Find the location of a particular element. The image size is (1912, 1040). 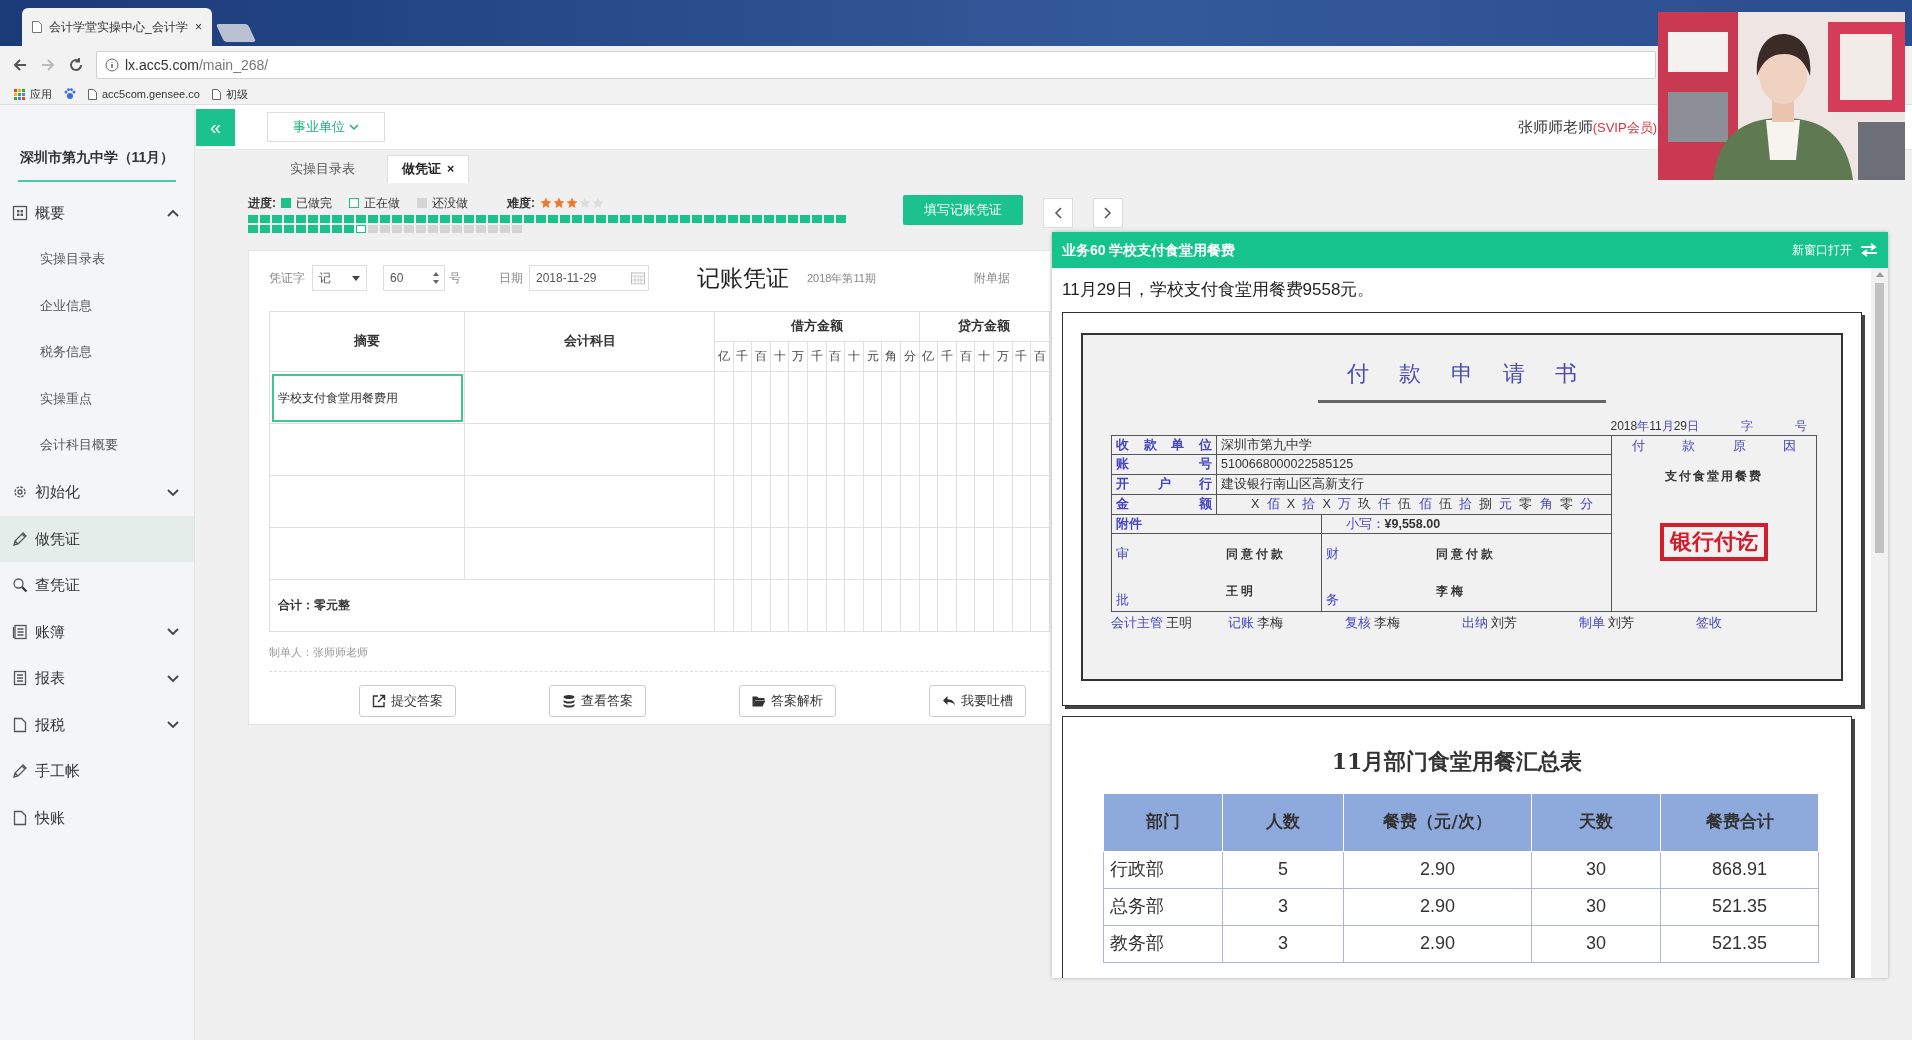

action-button: 答案解析 is located at coordinates (787, 700).